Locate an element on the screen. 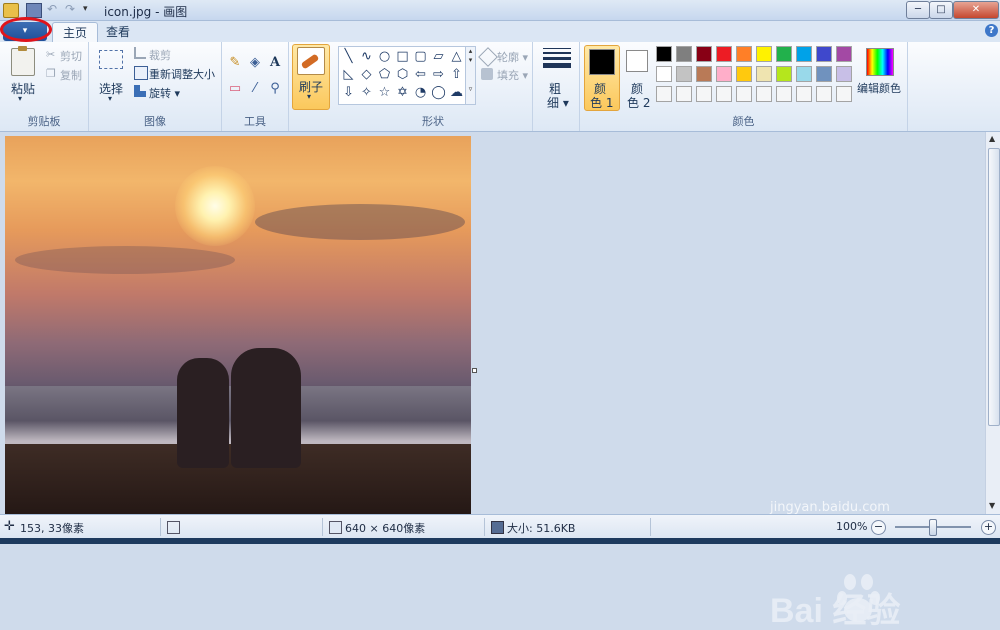 Image resolution: width=1000 pixels, height=630 pixels. line-size-icon is located at coordinates (557, 61).